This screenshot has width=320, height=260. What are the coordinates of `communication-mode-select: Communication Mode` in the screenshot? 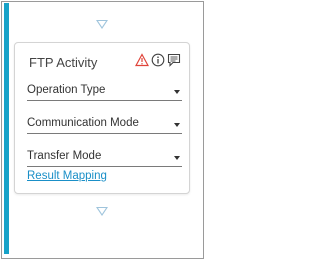 It's located at (104, 124).